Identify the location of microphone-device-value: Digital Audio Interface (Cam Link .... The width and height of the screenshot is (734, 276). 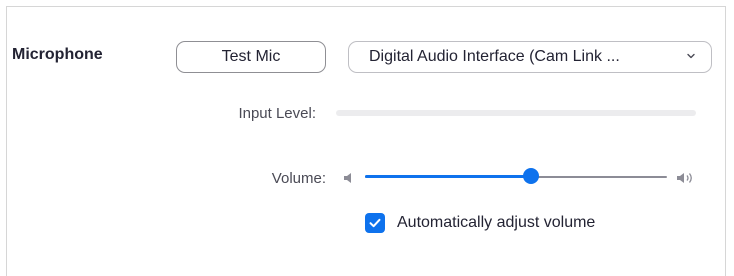
(494, 56).